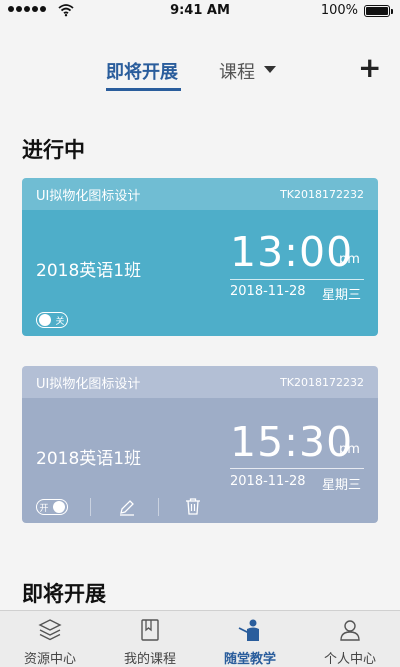  What do you see at coordinates (378, 11) in the screenshot?
I see `battery-icon` at bounding box center [378, 11].